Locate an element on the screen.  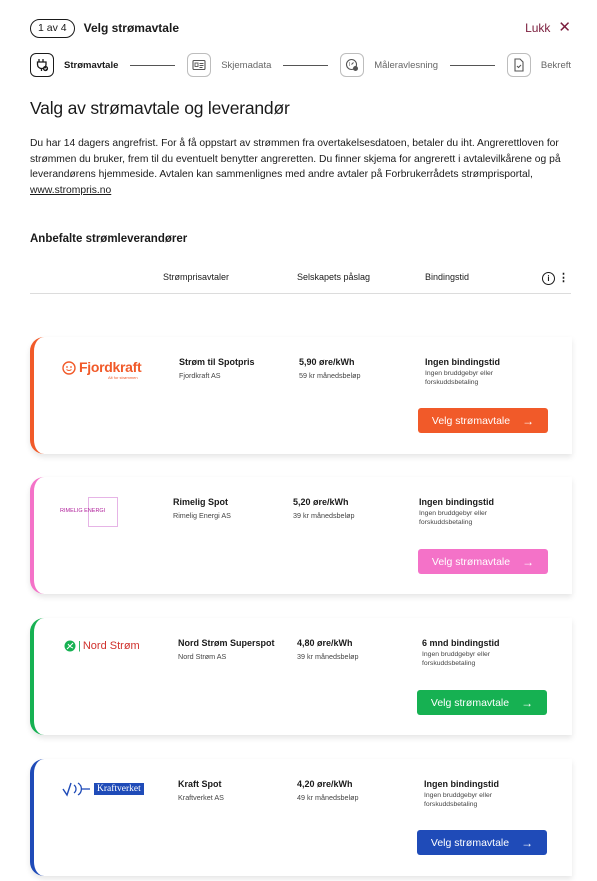
nord-strom-logo: | Nord Strøm is located at coordinates (102, 646).